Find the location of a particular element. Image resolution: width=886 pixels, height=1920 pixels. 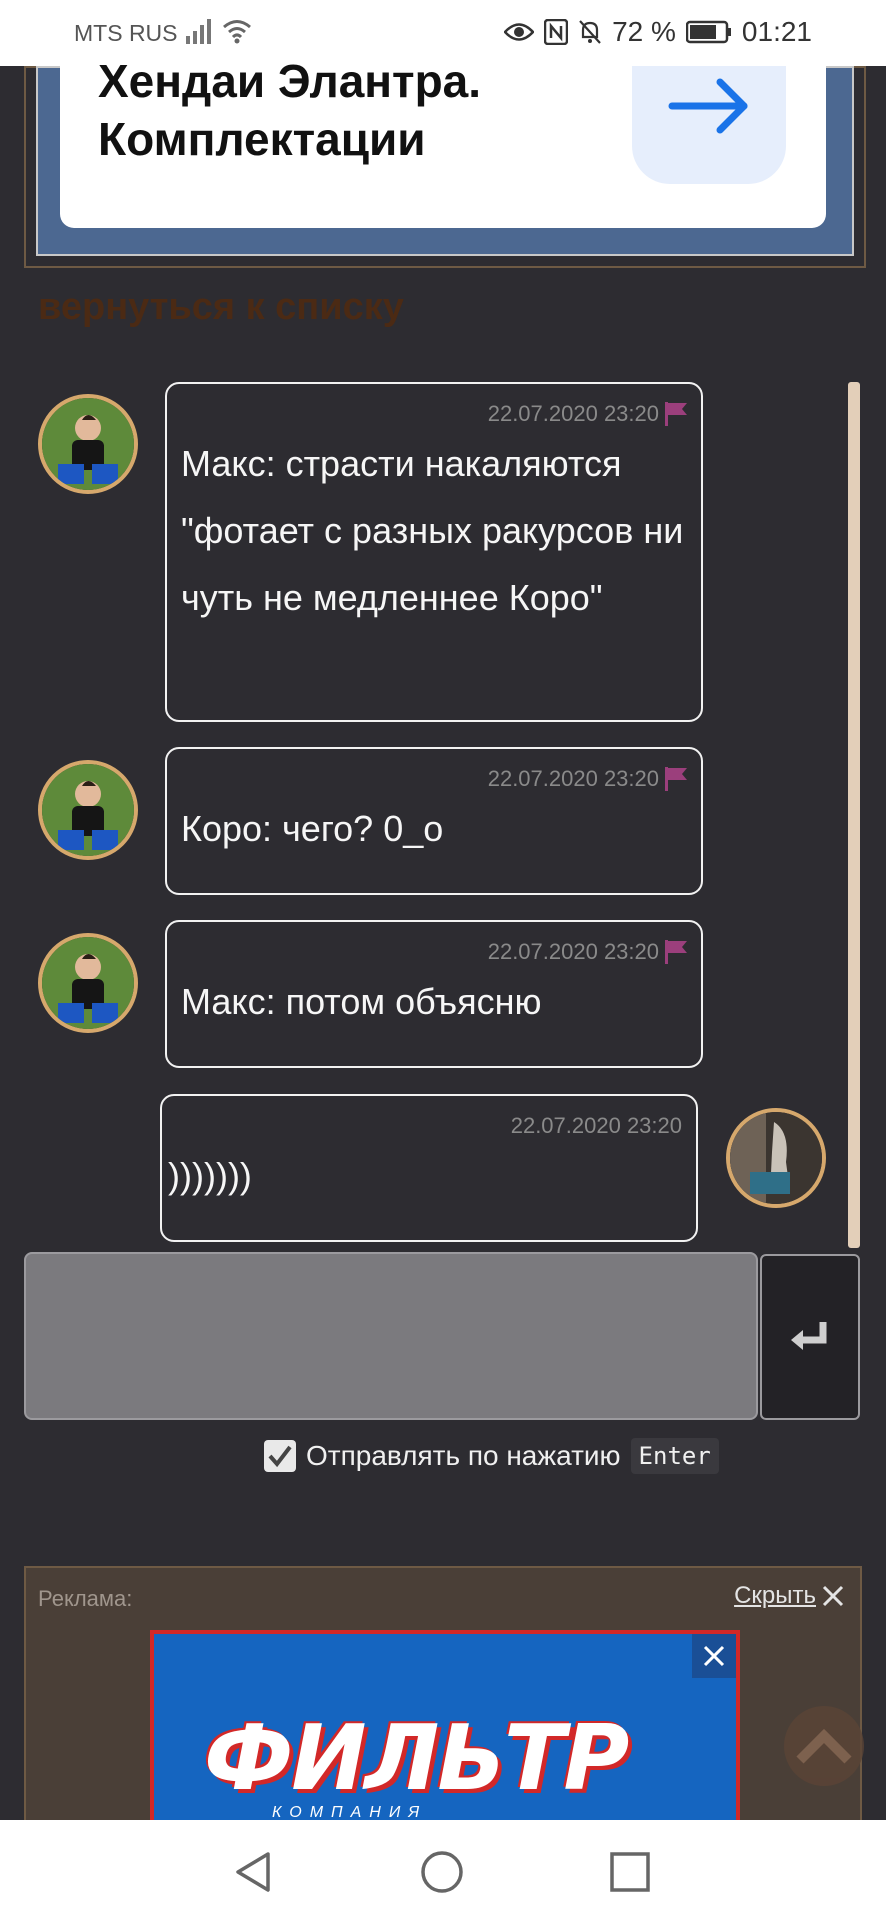

bottom-ad: Реклама: Скрыть ФИЛЬТР КОМПАНИЯ is located at coordinates (443, 1698).